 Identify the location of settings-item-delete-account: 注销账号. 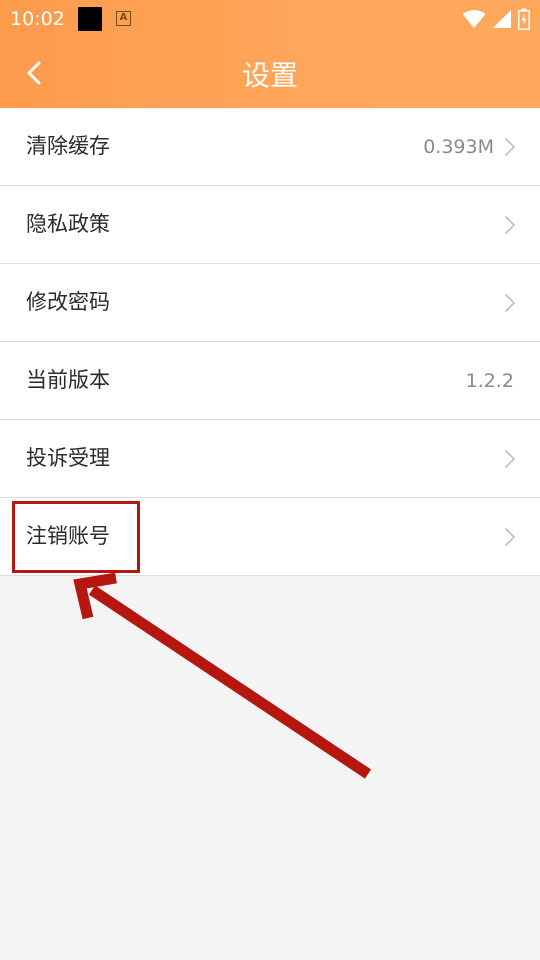
(270, 537).